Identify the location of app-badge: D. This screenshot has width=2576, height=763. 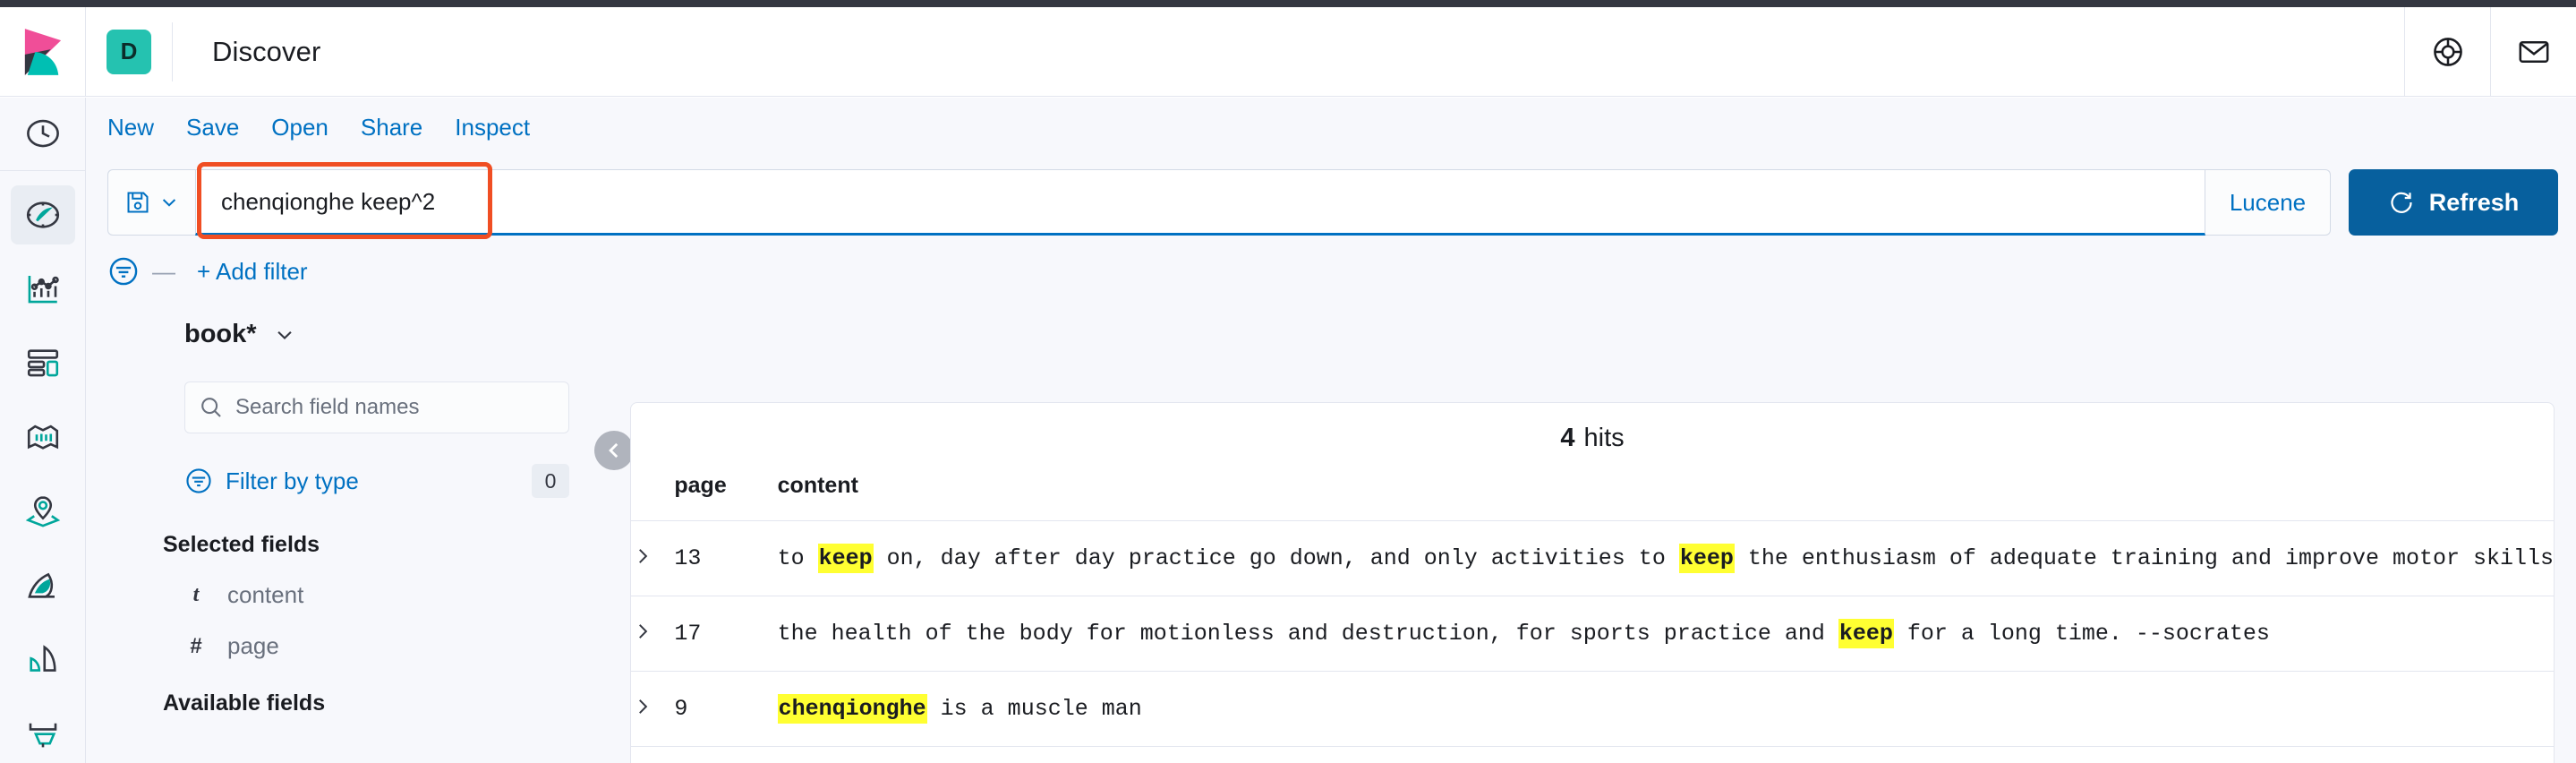
(129, 51).